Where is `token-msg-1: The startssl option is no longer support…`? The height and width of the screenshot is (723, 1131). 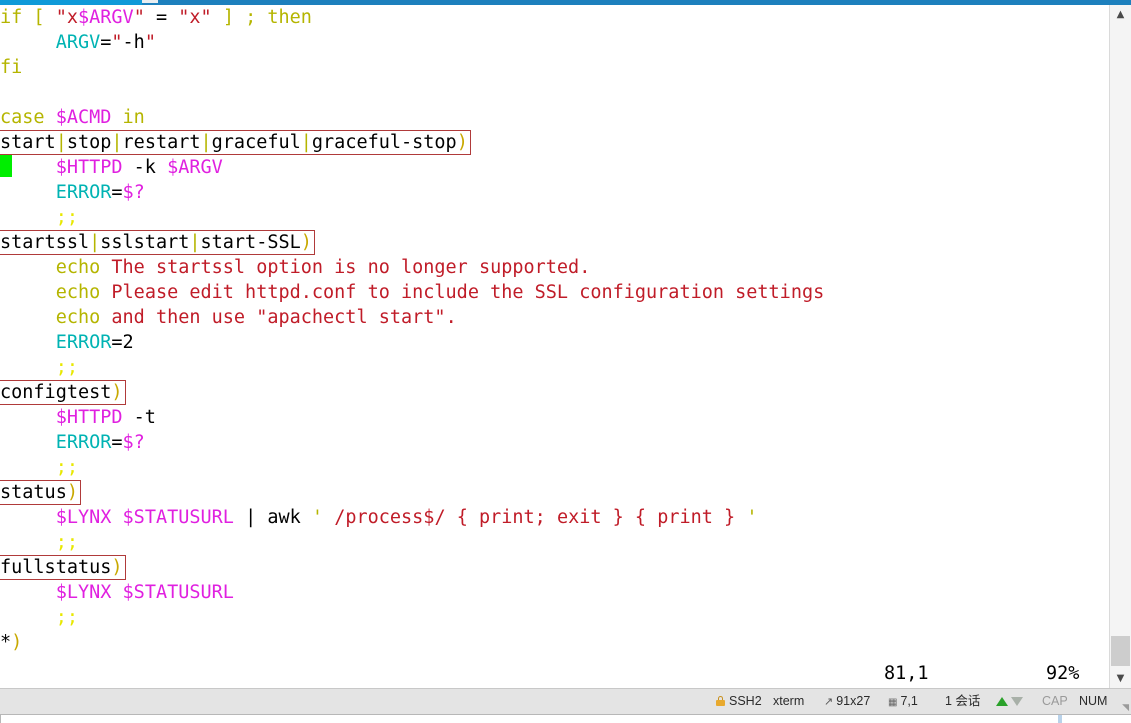 token-msg-1: The startssl option is no longer support… is located at coordinates (351, 267).